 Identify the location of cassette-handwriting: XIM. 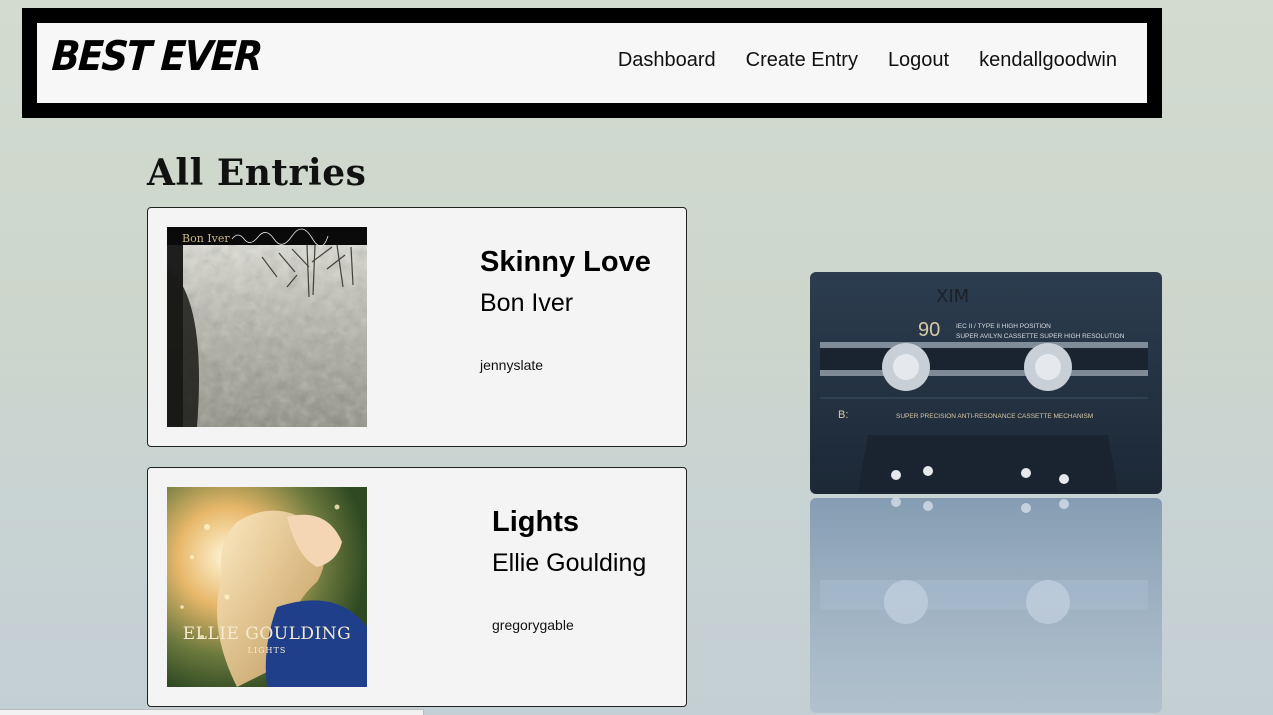
(952, 296).